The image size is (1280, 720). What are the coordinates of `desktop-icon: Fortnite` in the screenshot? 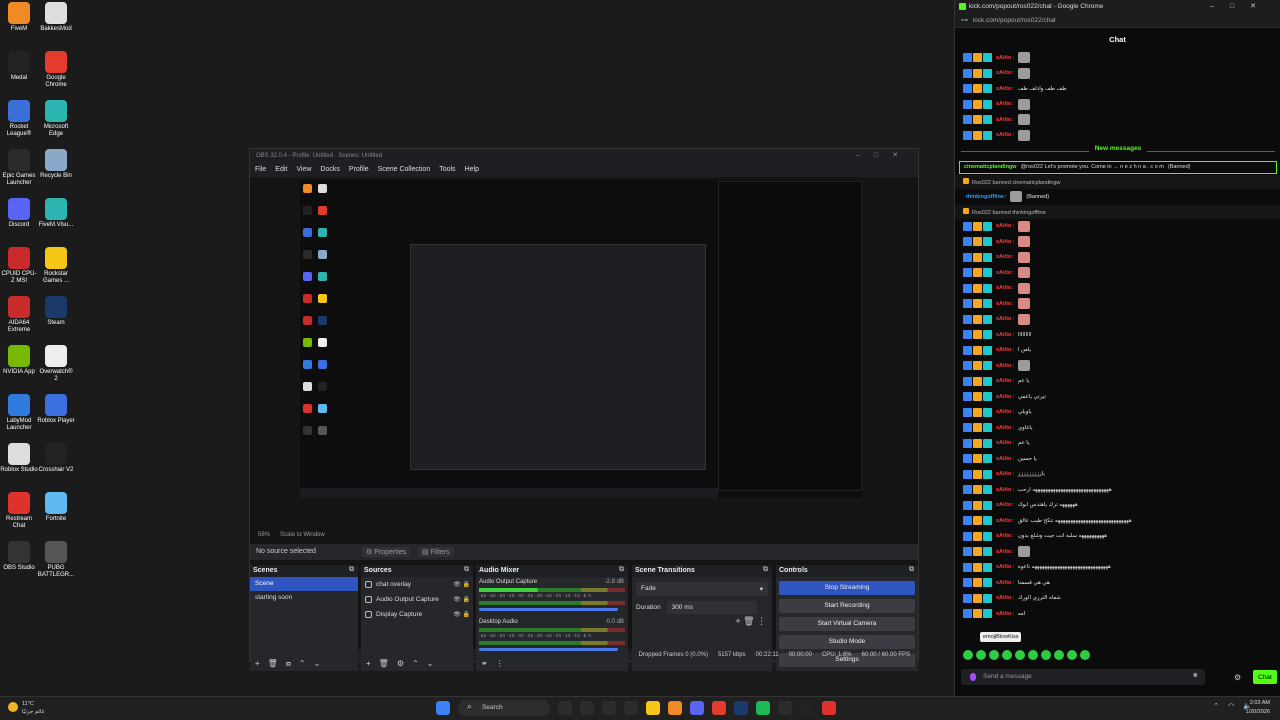 It's located at (56, 507).